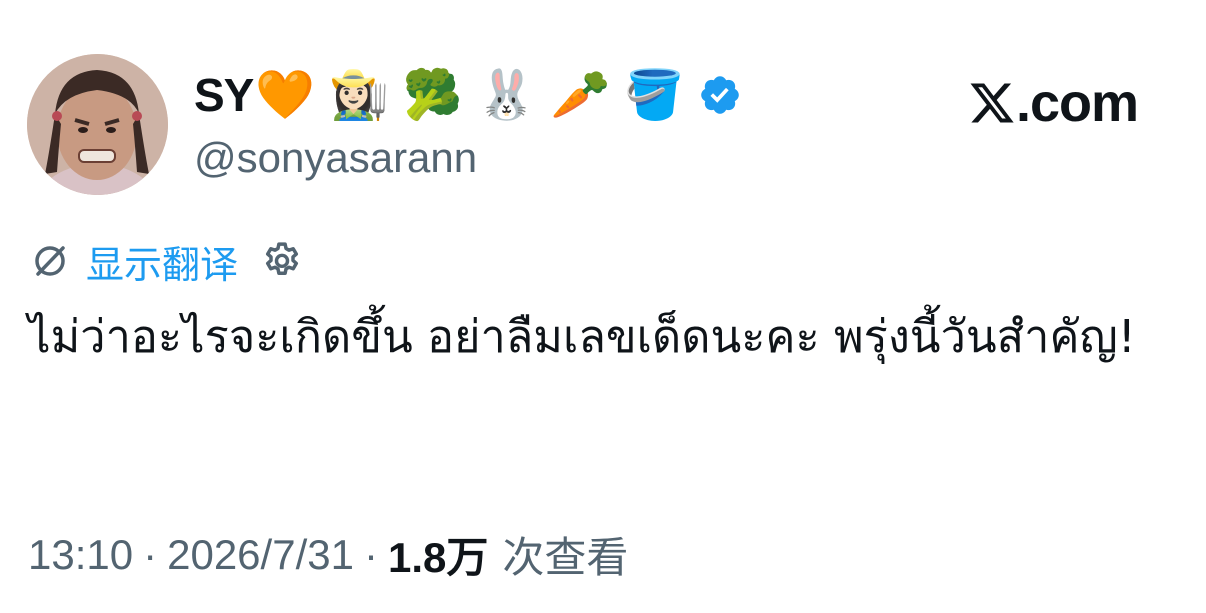  What do you see at coordinates (282, 261) in the screenshot?
I see `gear-icon` at bounding box center [282, 261].